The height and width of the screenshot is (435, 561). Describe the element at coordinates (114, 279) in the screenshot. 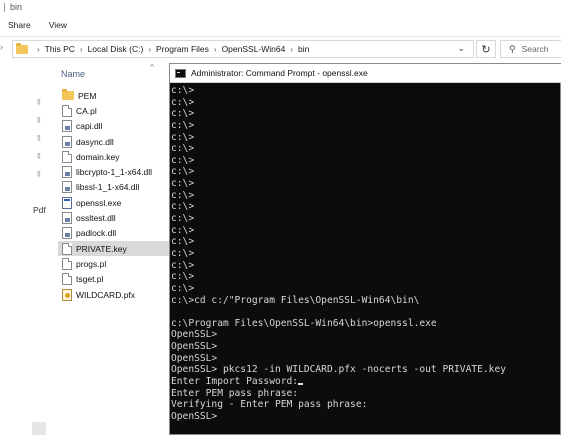

I see `file-list-item: tsget.pl` at that location.